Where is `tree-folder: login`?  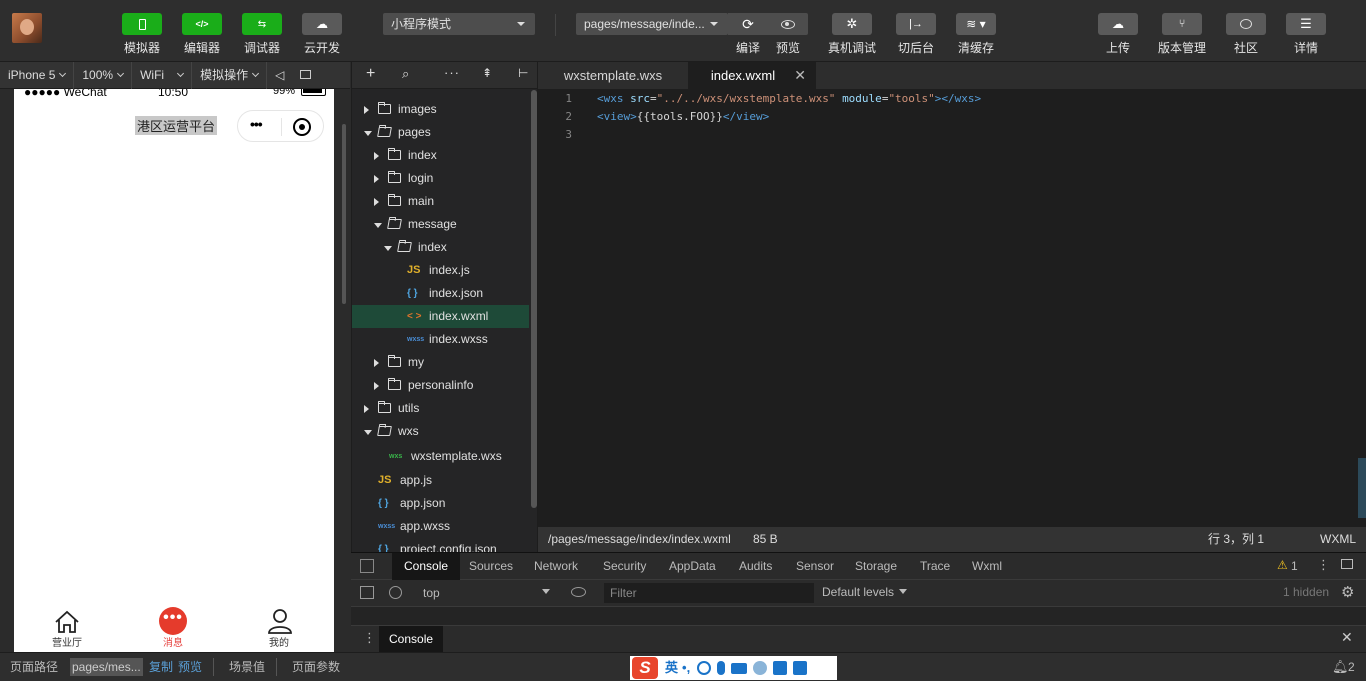 tree-folder: login is located at coordinates (440, 178).